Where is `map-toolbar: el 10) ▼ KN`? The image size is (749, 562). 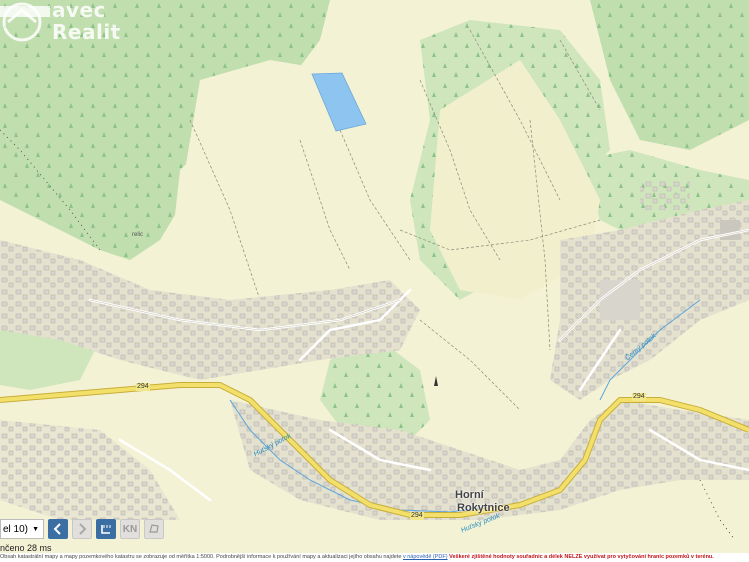 map-toolbar: el 10) ▼ KN is located at coordinates (82, 529).